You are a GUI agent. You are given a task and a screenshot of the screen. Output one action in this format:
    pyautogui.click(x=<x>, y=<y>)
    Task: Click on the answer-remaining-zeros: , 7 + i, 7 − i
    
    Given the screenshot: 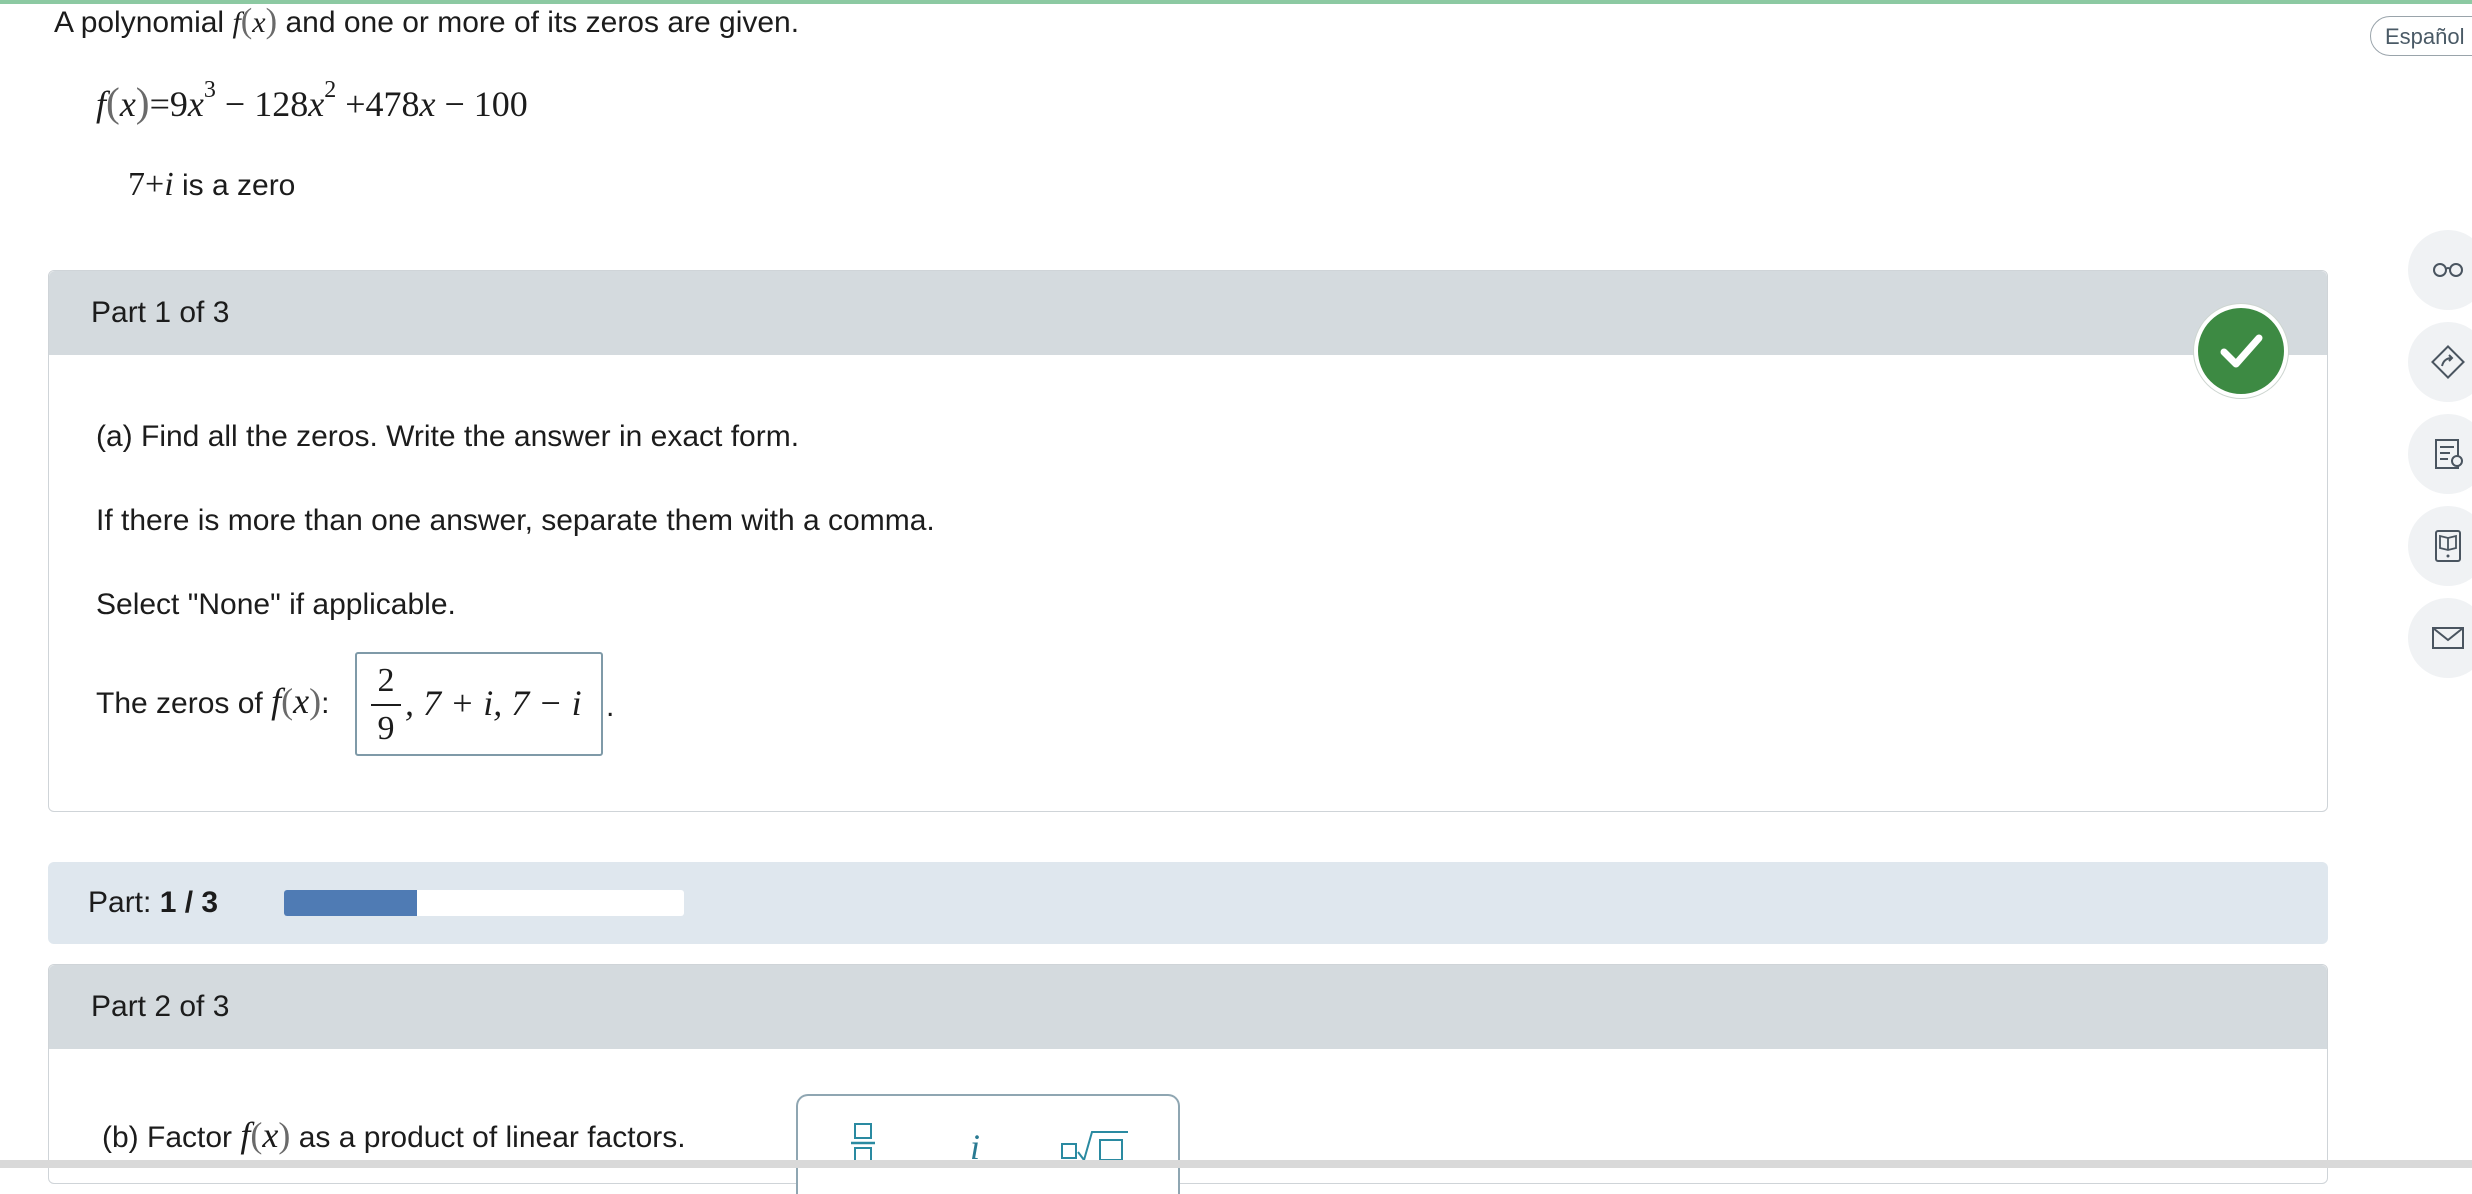 What is the action you would take?
    pyautogui.click(x=493, y=703)
    